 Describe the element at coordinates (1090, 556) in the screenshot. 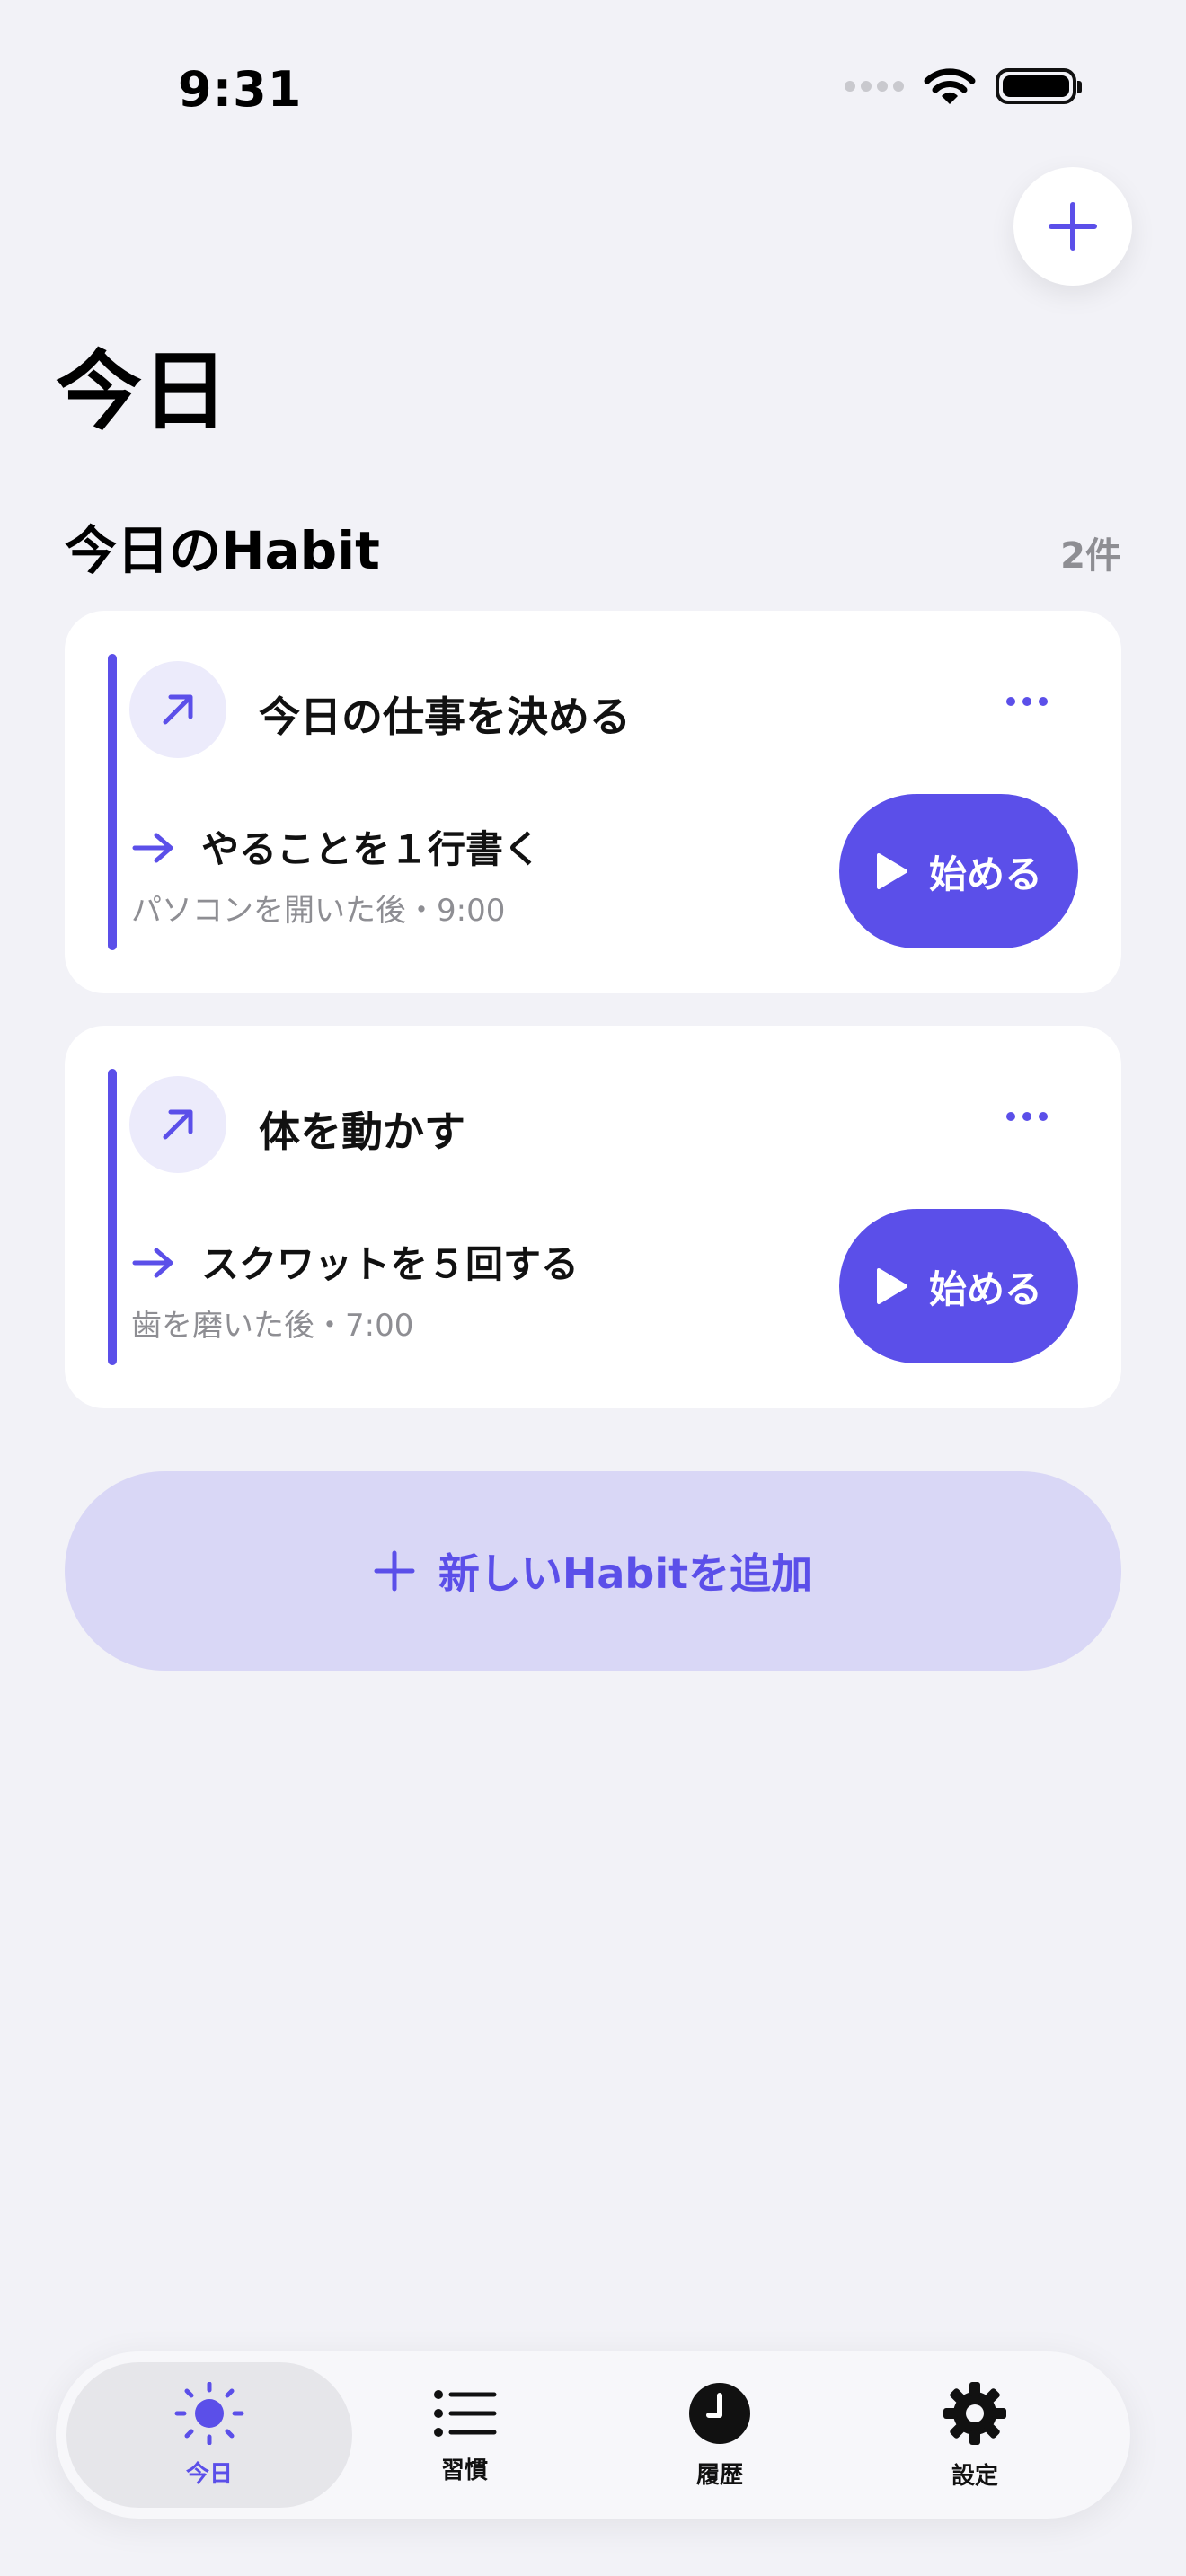

I see `section-count: 2件` at that location.